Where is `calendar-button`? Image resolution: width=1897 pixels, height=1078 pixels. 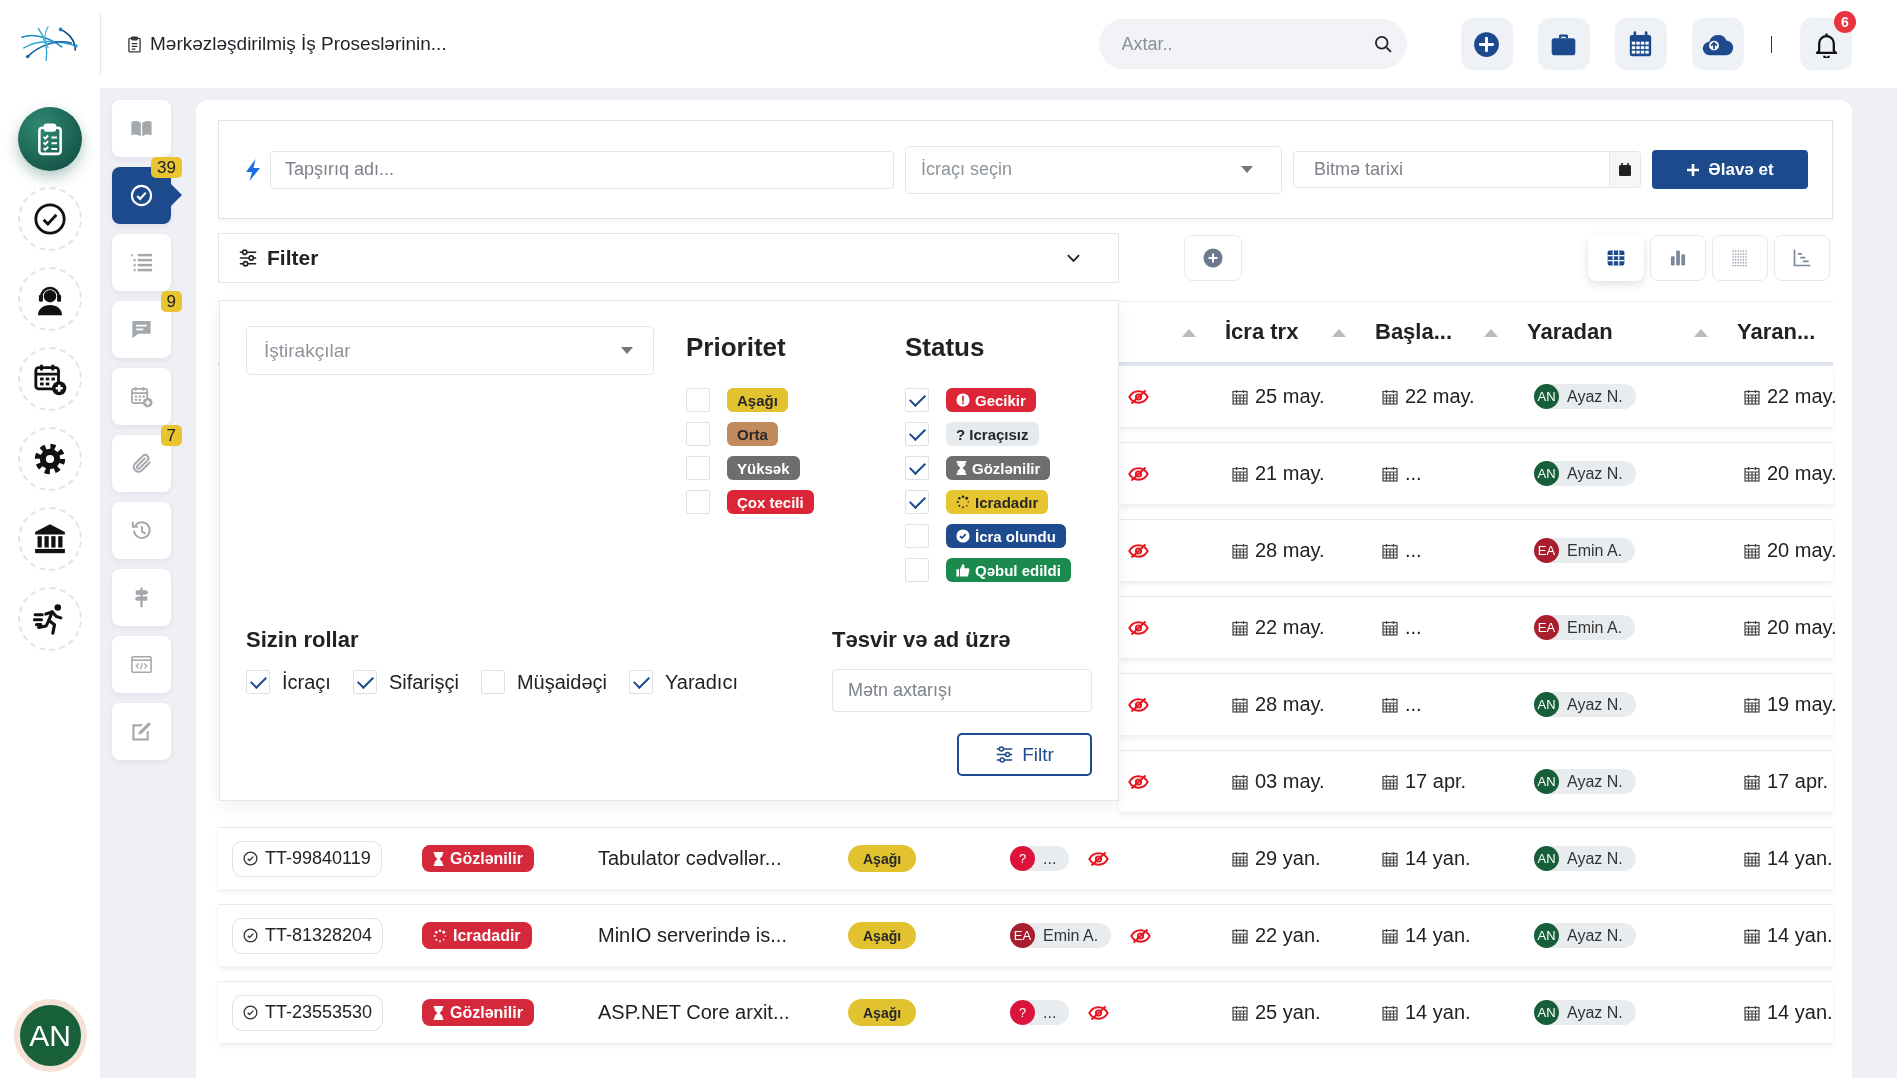 calendar-button is located at coordinates (1640, 44).